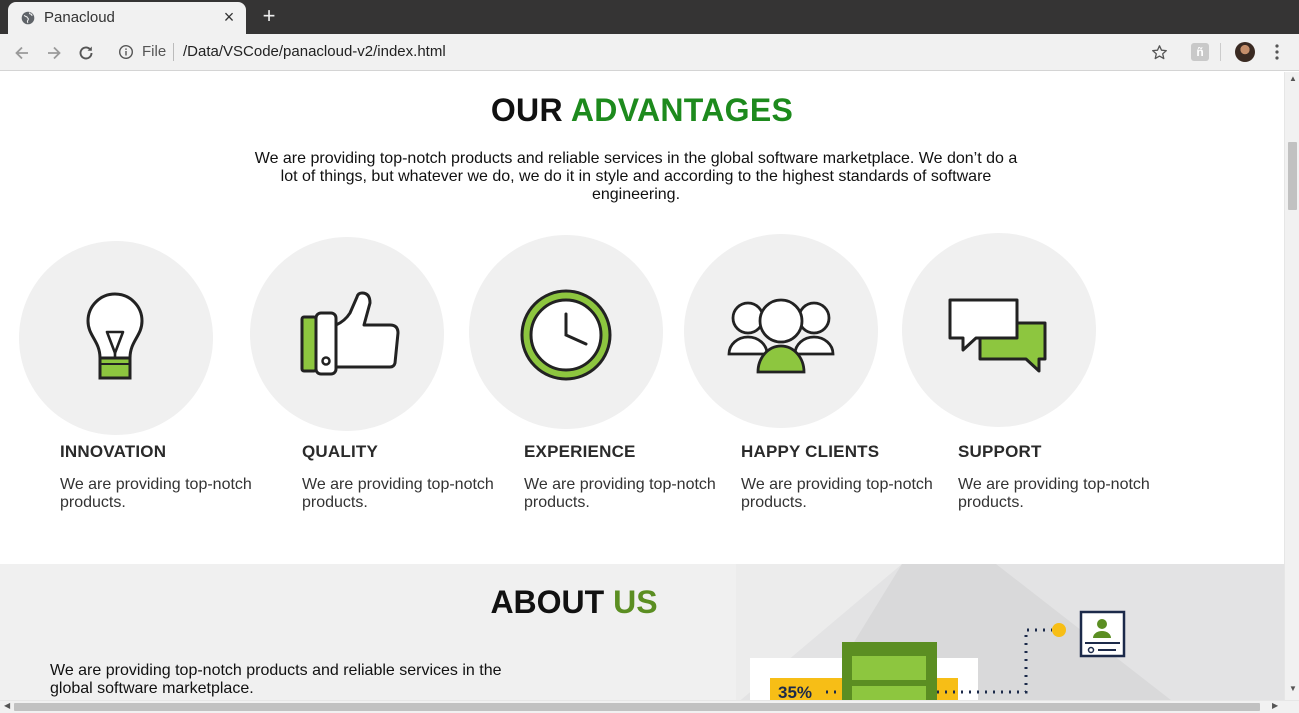  Describe the element at coordinates (781, 336) in the screenshot. I see `group-icon` at that location.